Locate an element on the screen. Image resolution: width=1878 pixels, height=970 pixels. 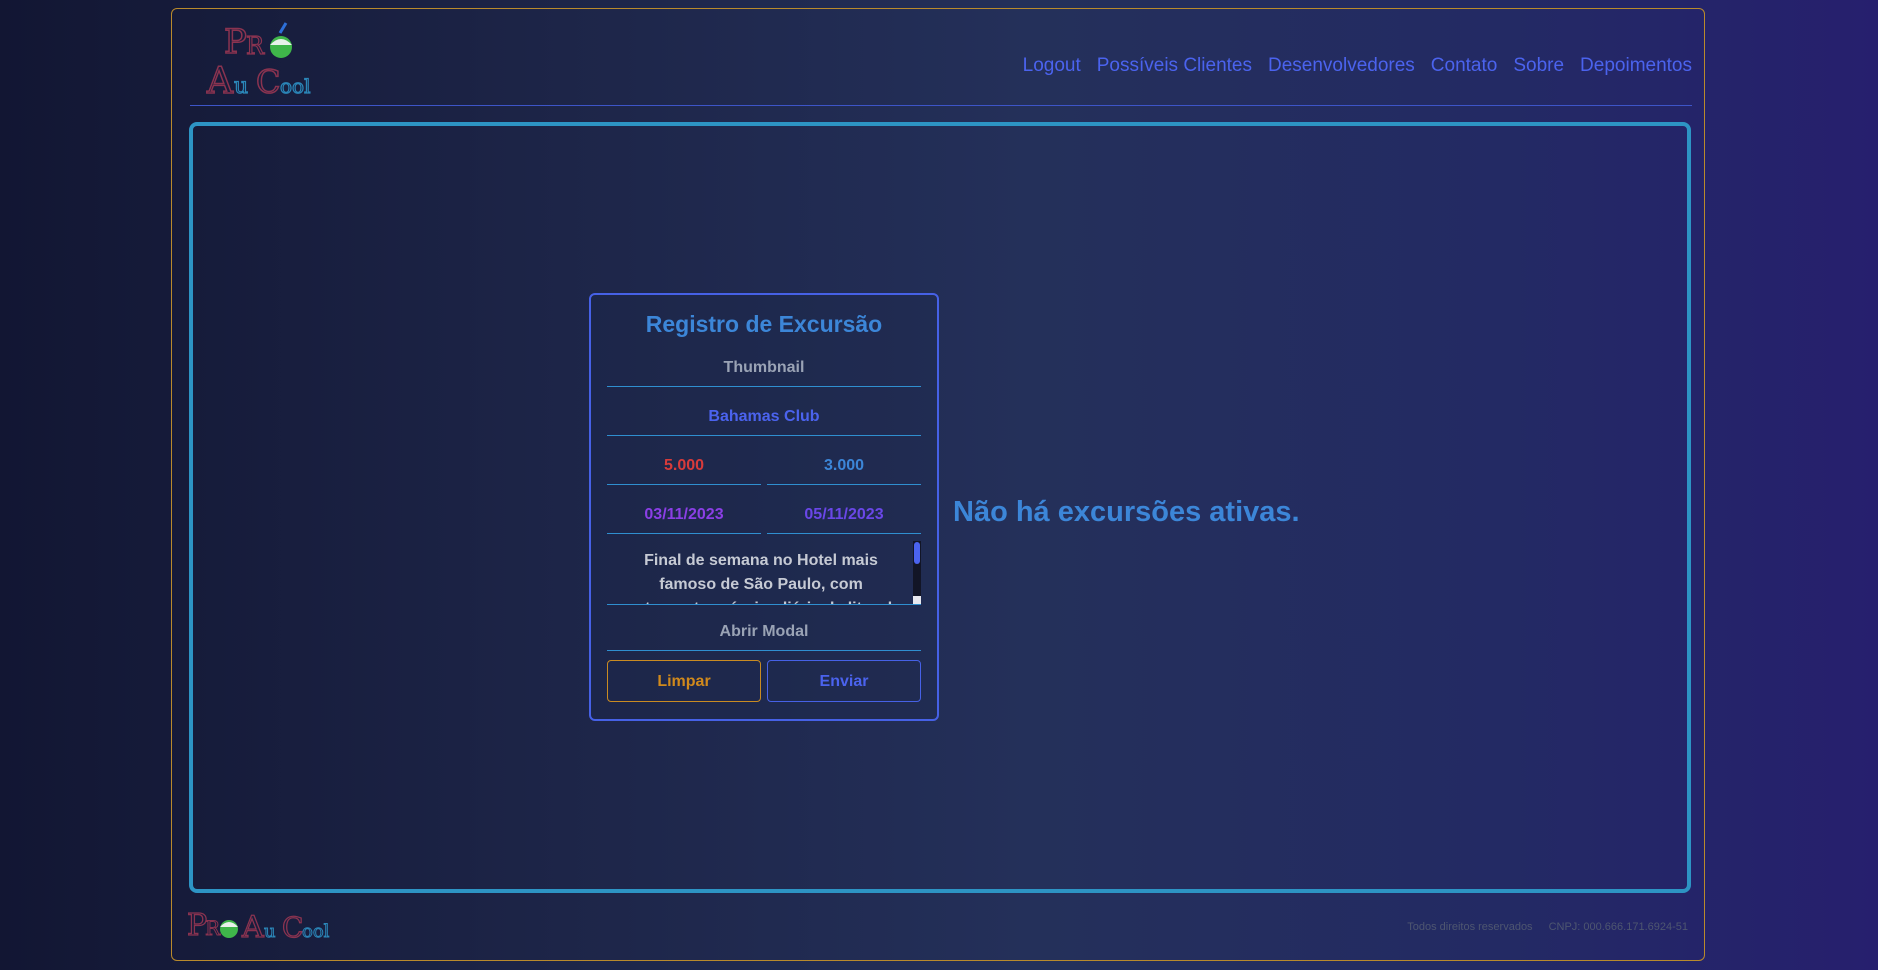
footer-logo: P R A u C ool is located at coordinates (261, 927).